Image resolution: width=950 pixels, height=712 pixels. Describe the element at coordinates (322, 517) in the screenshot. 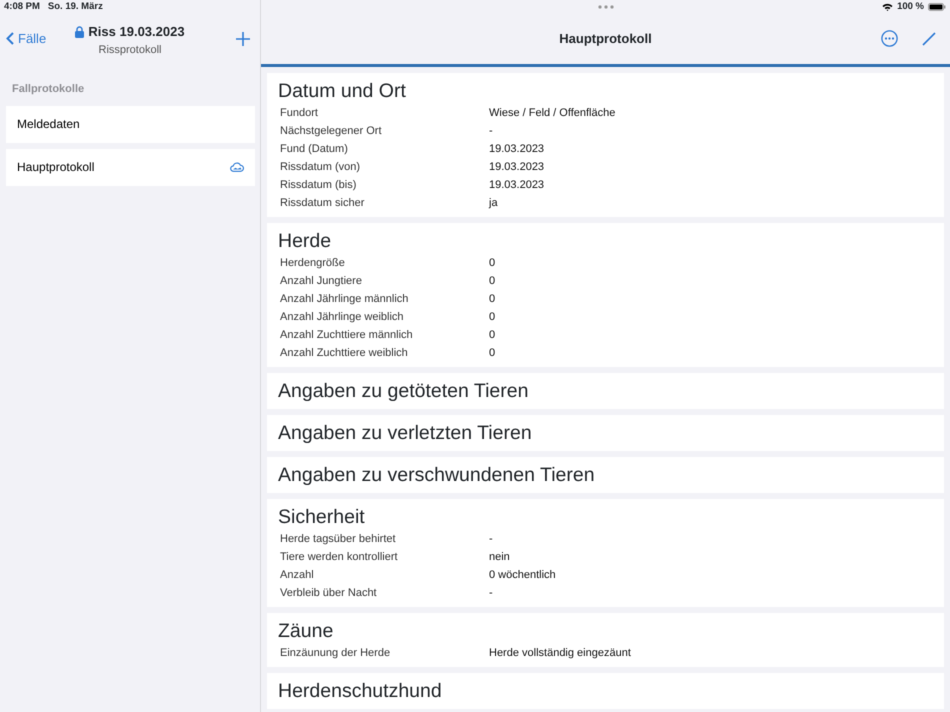

I see `section-title: Sicherheit` at that location.